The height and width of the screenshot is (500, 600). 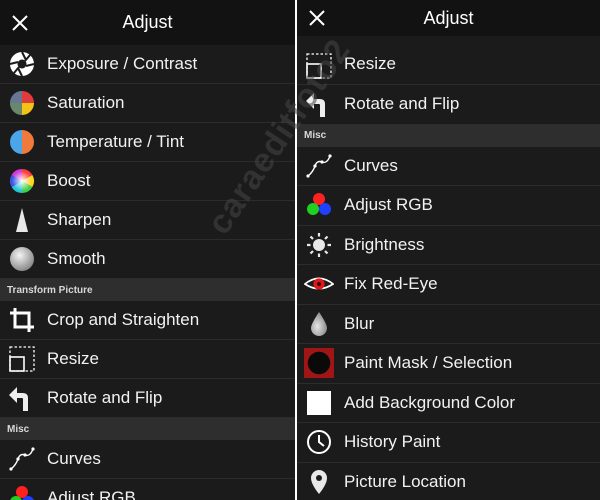 I want to click on smooth-icon, so click(x=22, y=259).